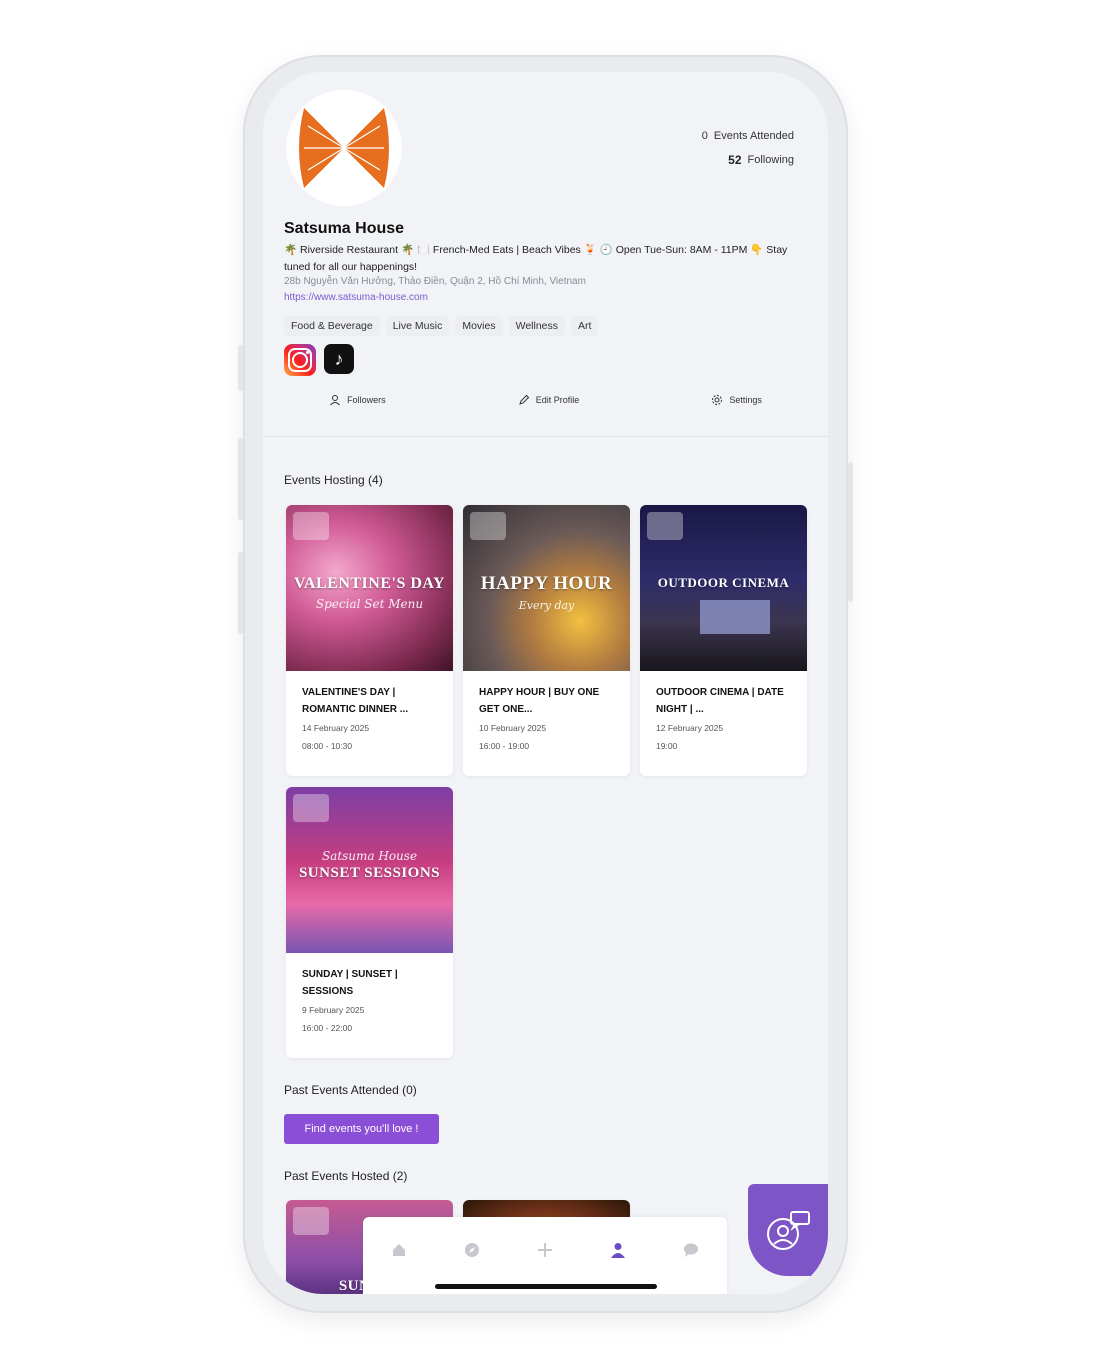 The height and width of the screenshot is (1370, 1095). Describe the element at coordinates (361, 1129) in the screenshot. I see `find-events-button: Find events you'll love !` at that location.